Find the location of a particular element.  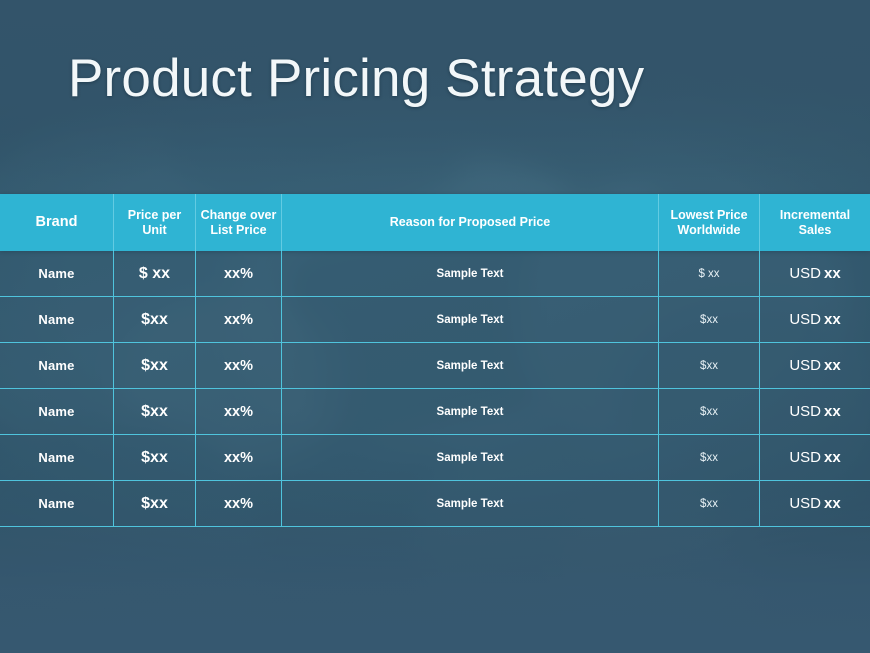

header-price-per-unit: Price per Unit is located at coordinates (155, 222).